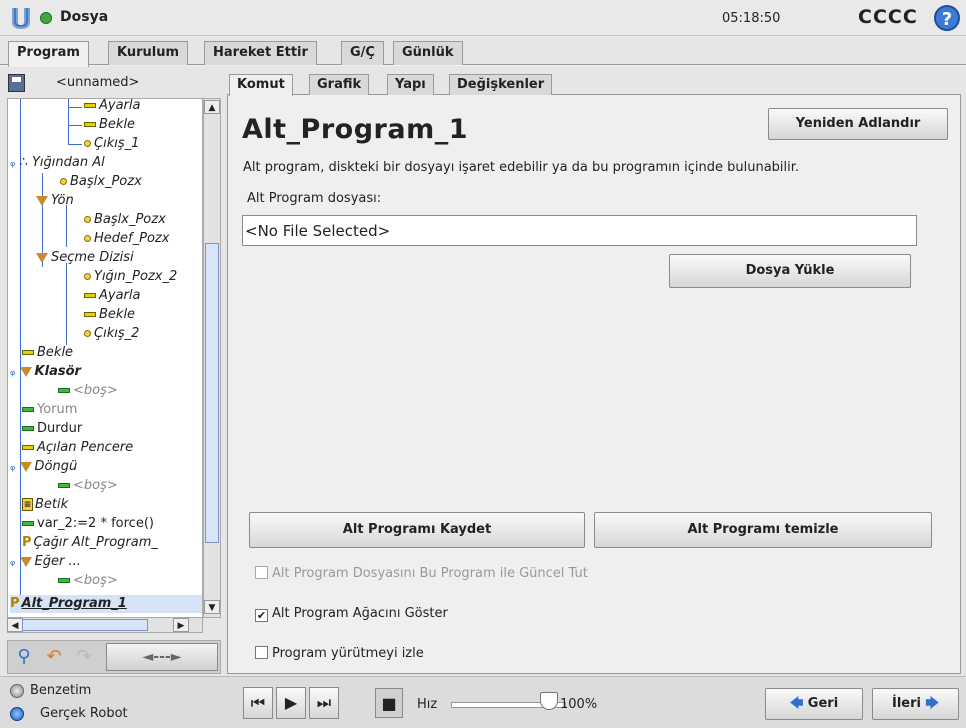 This screenshot has width=966, height=728. What do you see at coordinates (112, 107) in the screenshot?
I see `tree-node-ayarla: Ayarla` at bounding box center [112, 107].